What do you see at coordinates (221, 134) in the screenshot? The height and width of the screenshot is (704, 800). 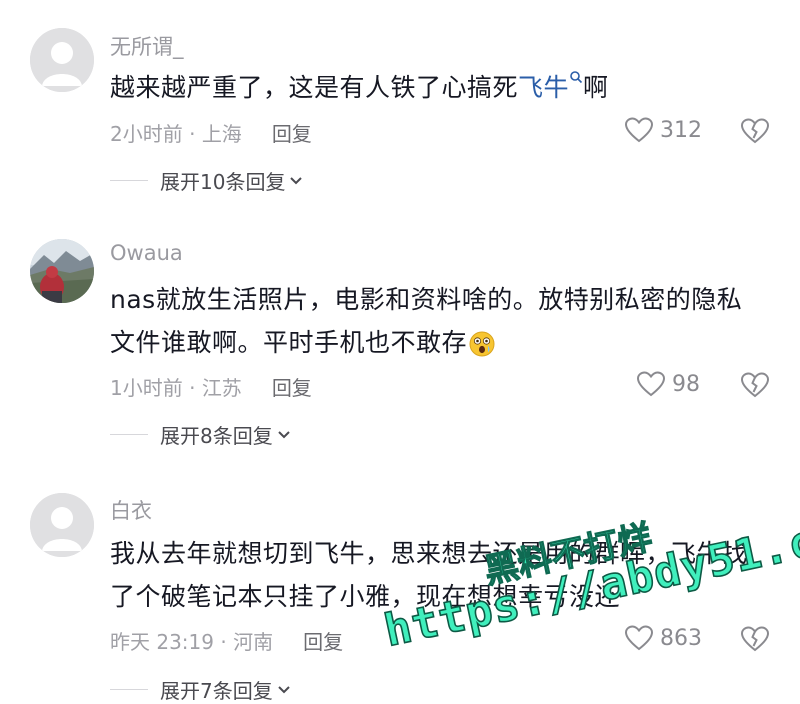 I see `location: 上海` at bounding box center [221, 134].